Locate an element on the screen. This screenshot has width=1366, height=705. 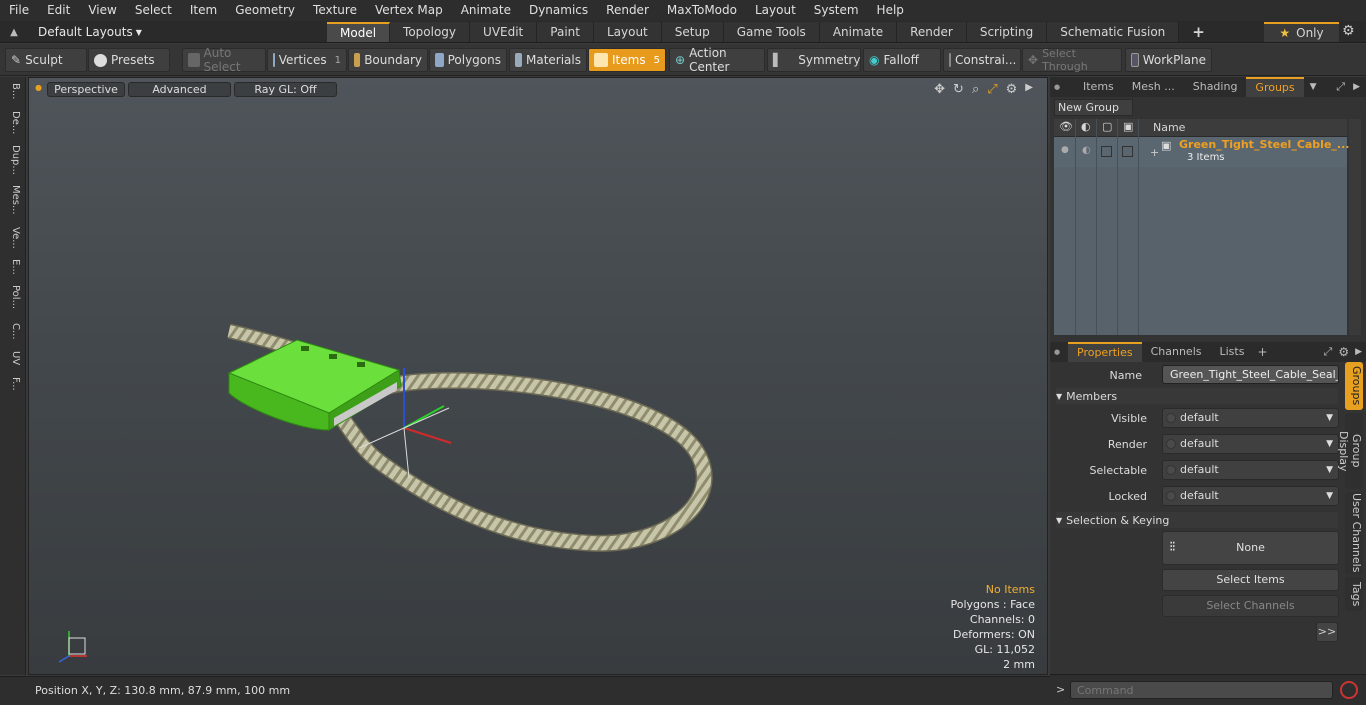
row-lock-checkbox is located at coordinates (1106, 151).